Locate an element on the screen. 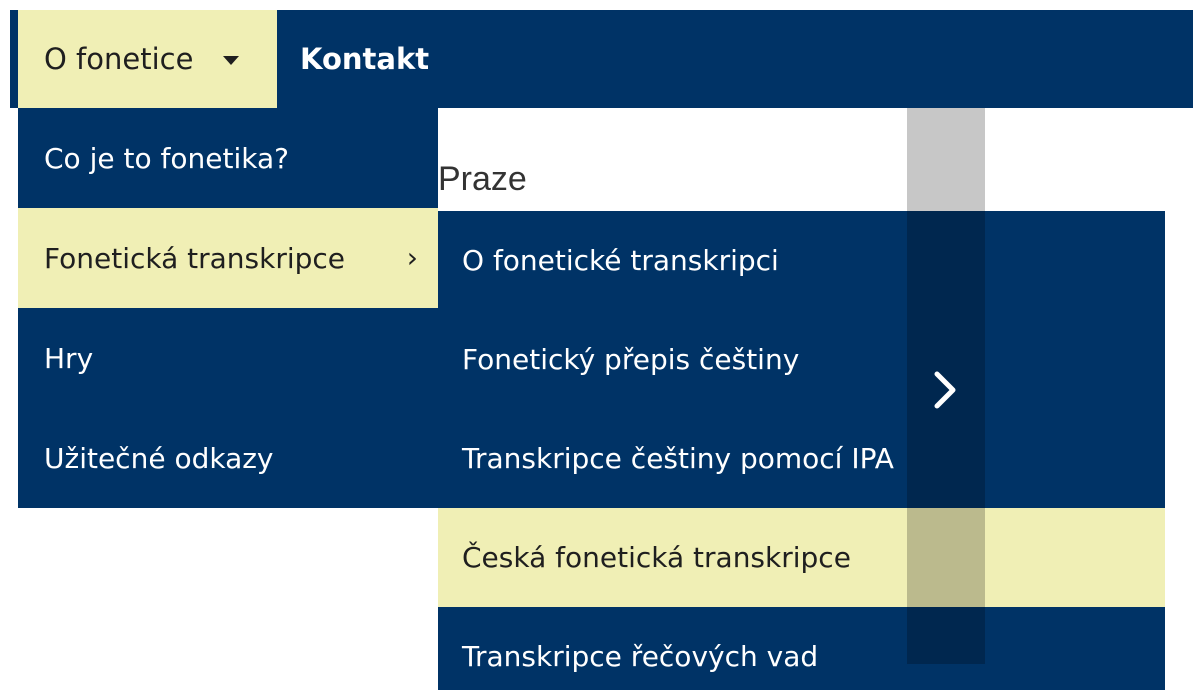 The image size is (1193, 690). nav-item-o-fonetice-label: O fonetice is located at coordinates (119, 59).